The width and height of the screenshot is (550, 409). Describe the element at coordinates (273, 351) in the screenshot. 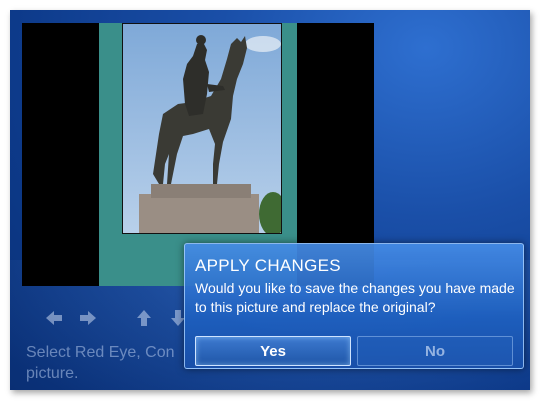

I see `yes-button: Yes` at that location.